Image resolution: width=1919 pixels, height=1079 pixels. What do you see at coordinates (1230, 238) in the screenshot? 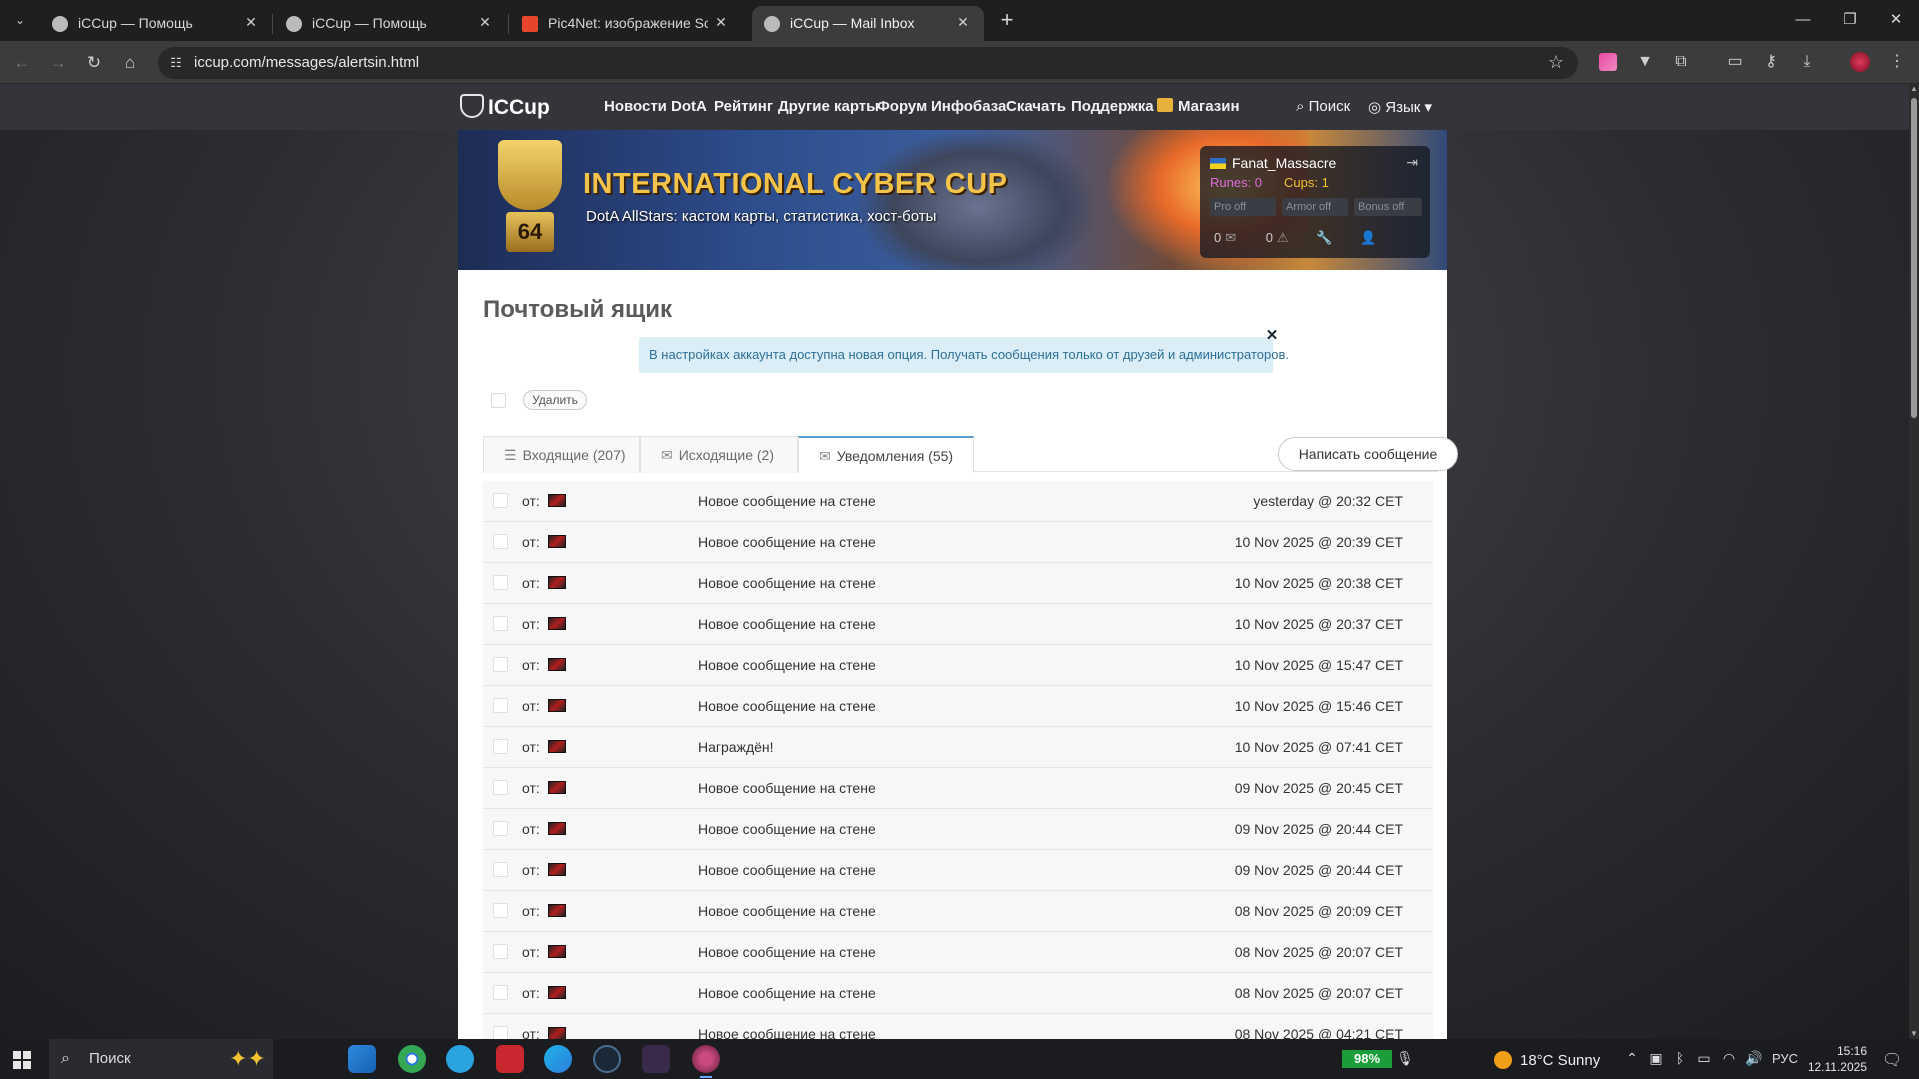
I see `envelope-icon: ✉` at bounding box center [1230, 238].